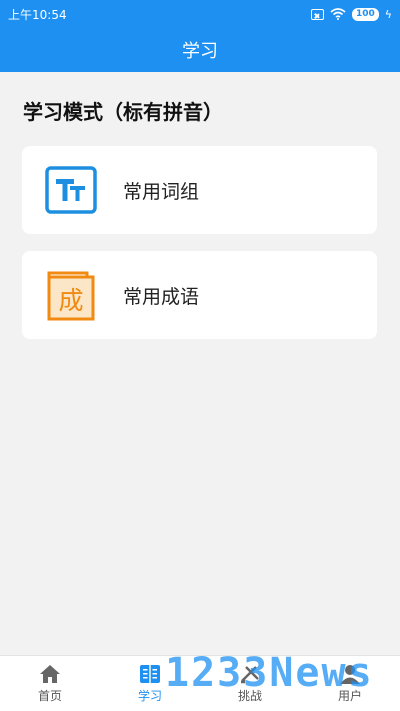 The width and height of the screenshot is (400, 711). Describe the element at coordinates (161, 296) in the screenshot. I see `idiom-mode-label: 常用成语` at that location.